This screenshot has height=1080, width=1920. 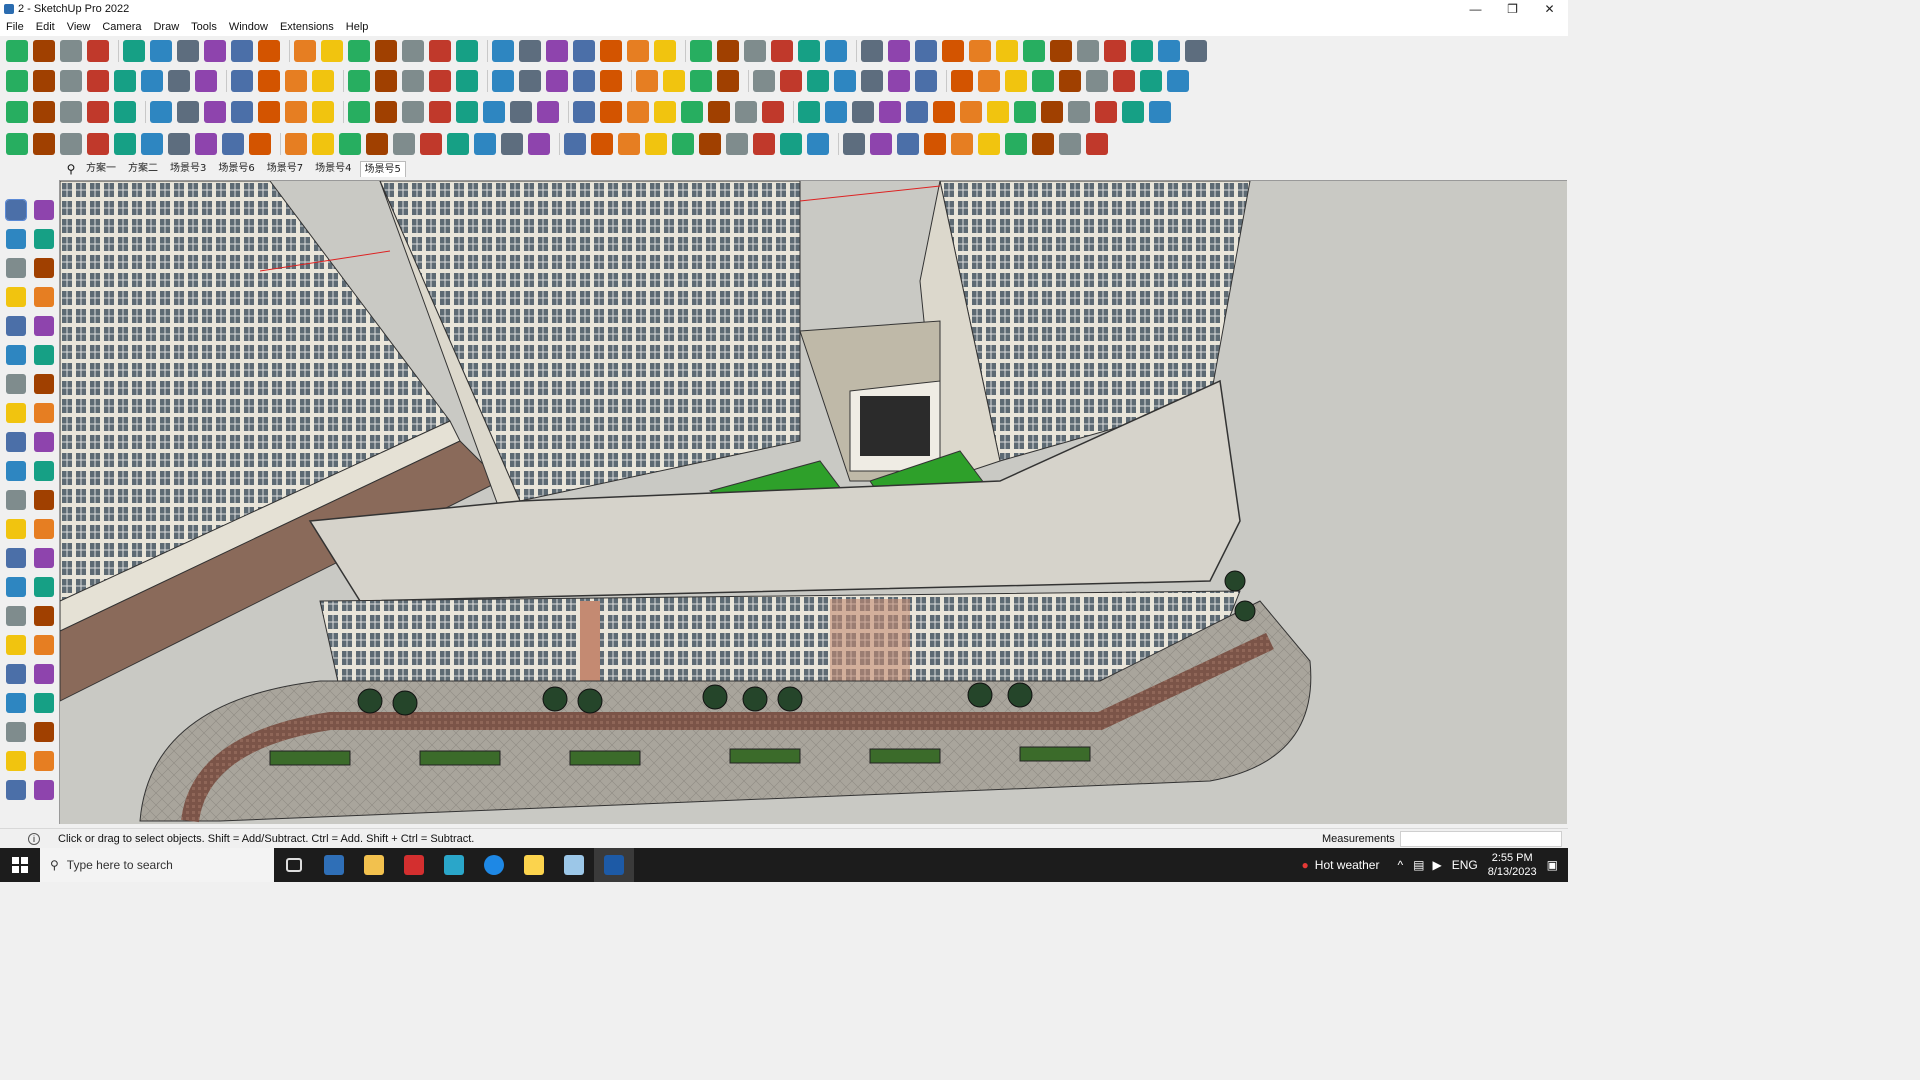 I want to click on weather-text: Hot weather, so click(x=1347, y=865).